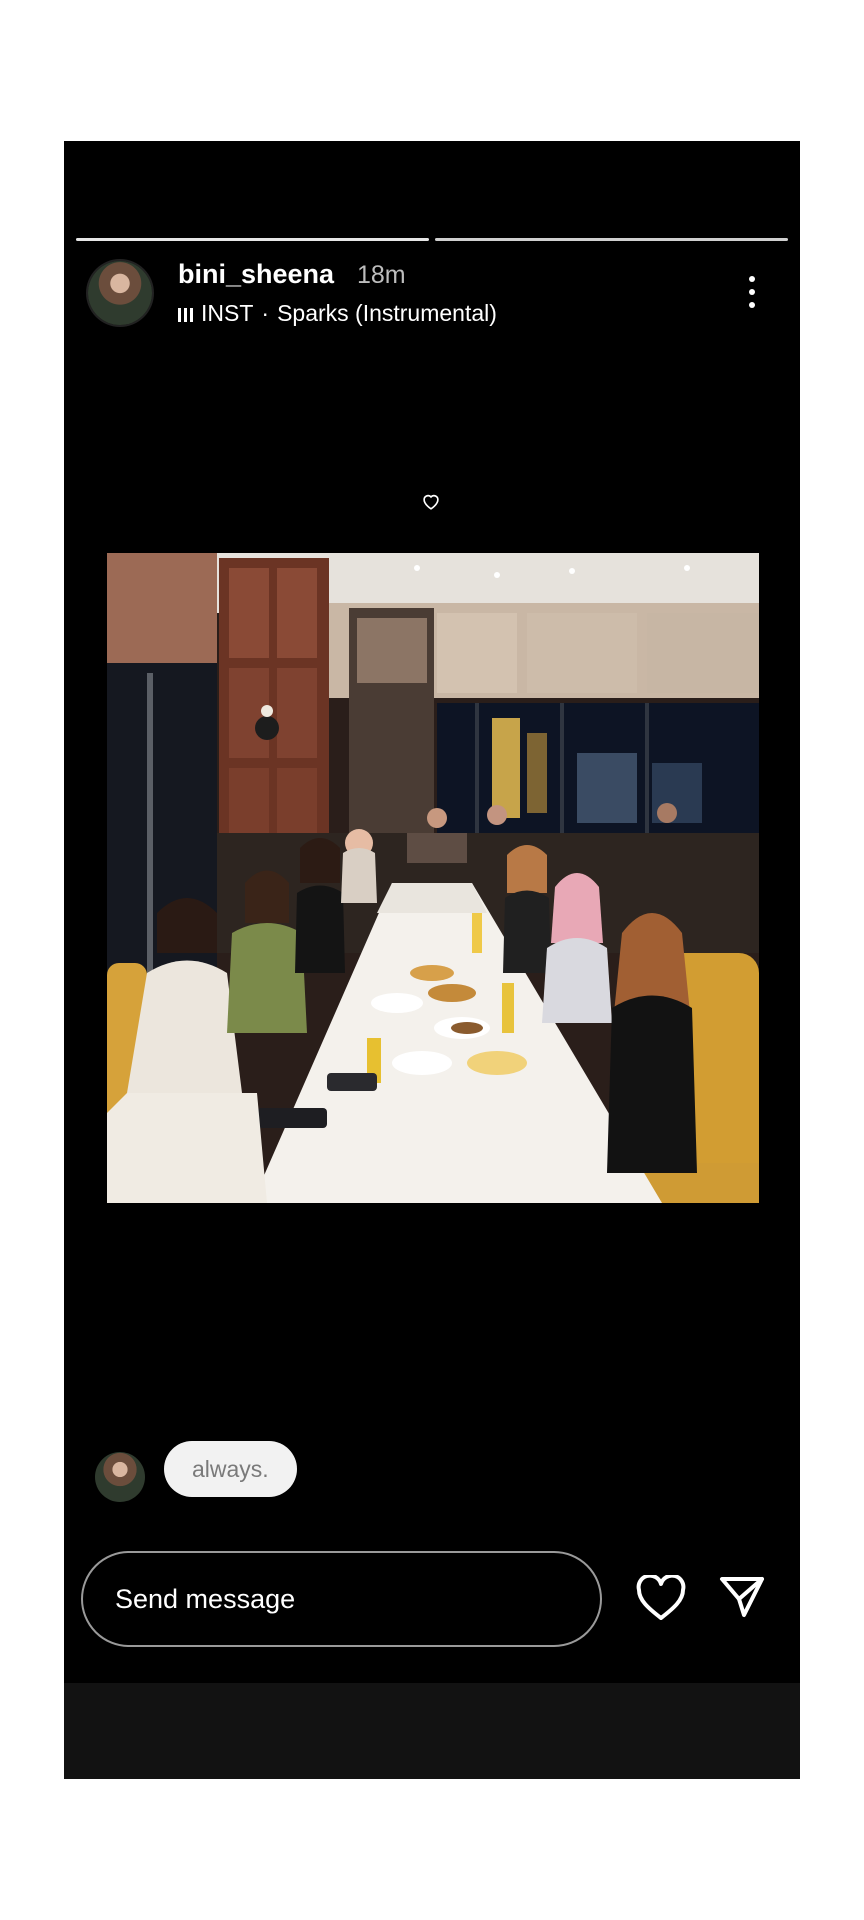  I want to click on send-paper-plane-icon, so click(742, 1597).